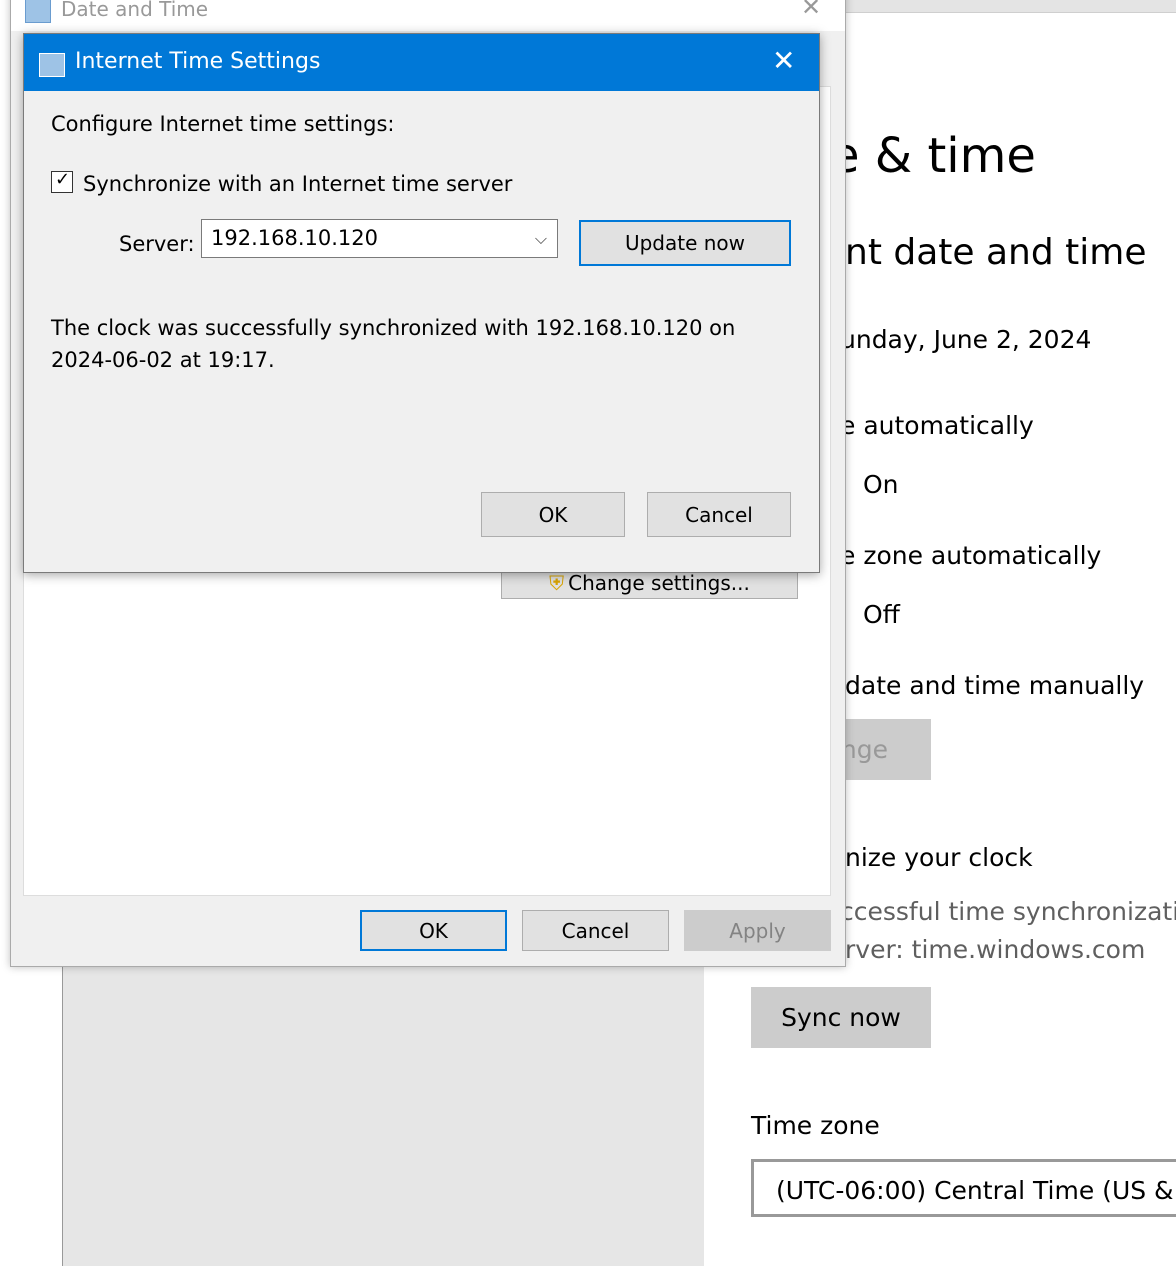 The height and width of the screenshot is (1266, 1176). I want to click on manual-date-time-label: date and time manually, so click(995, 685).